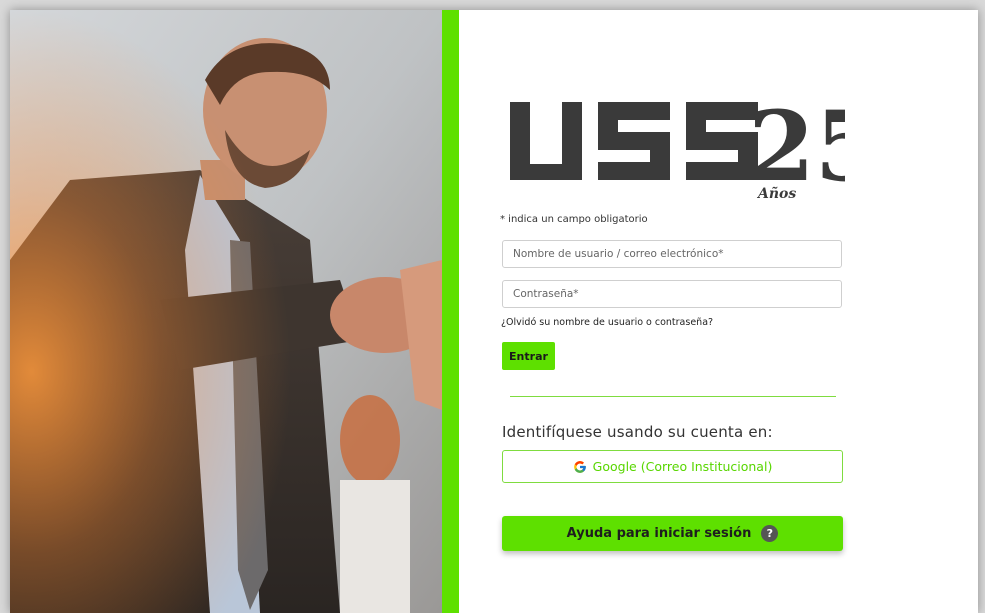 Image resolution: width=985 pixels, height=613 pixels. Describe the element at coordinates (637, 432) in the screenshot. I see `federated-login-heading: Identifíquese usando su cuenta en:` at that location.